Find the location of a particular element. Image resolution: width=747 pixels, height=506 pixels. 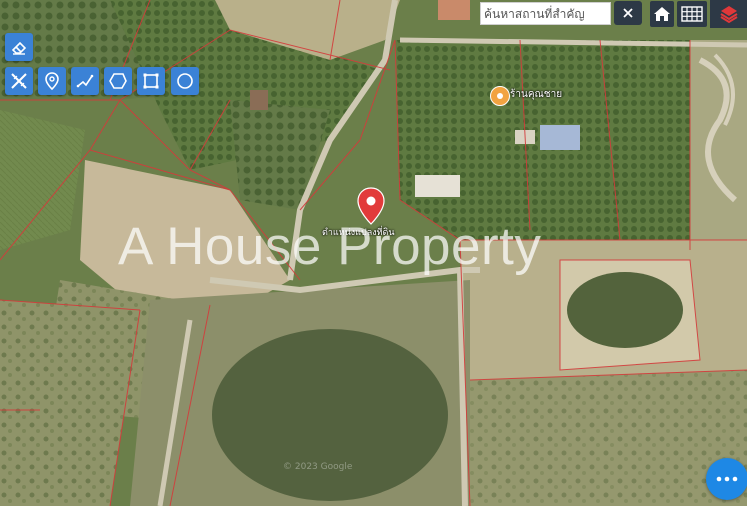

marker-tool-button is located at coordinates (52, 81).